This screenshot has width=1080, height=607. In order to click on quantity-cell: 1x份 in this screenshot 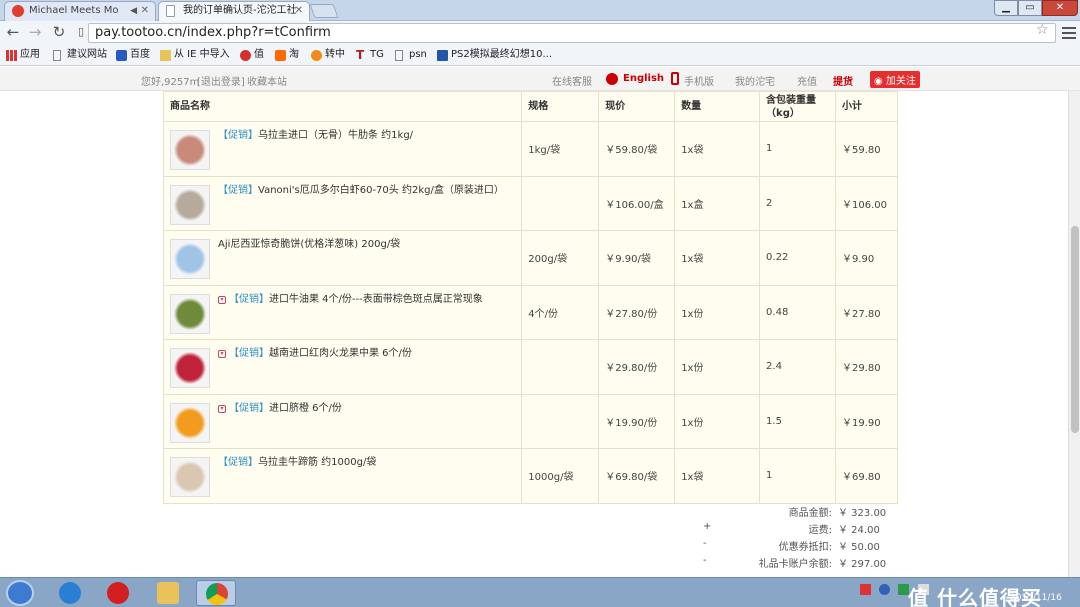, I will do `click(717, 421)`.